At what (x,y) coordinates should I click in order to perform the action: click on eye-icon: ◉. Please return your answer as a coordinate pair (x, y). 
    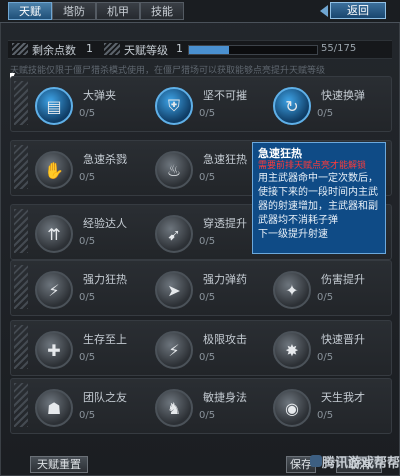
    Looking at the image, I should click on (292, 408).